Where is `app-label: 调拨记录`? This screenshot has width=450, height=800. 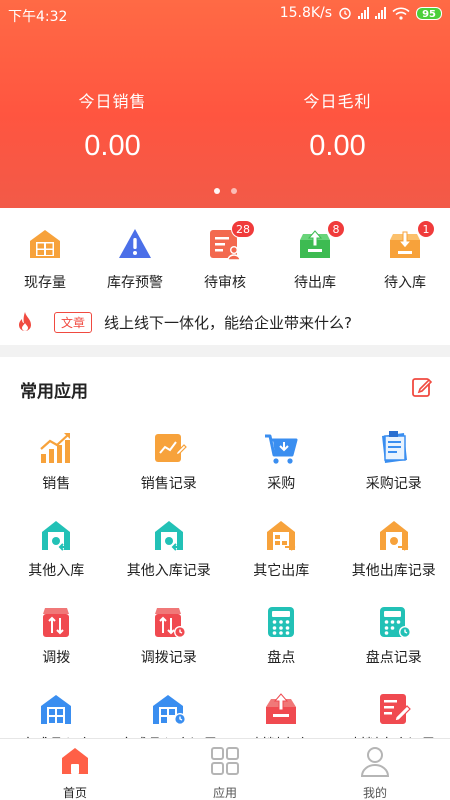 app-label: 调拨记录 is located at coordinates (168, 658).